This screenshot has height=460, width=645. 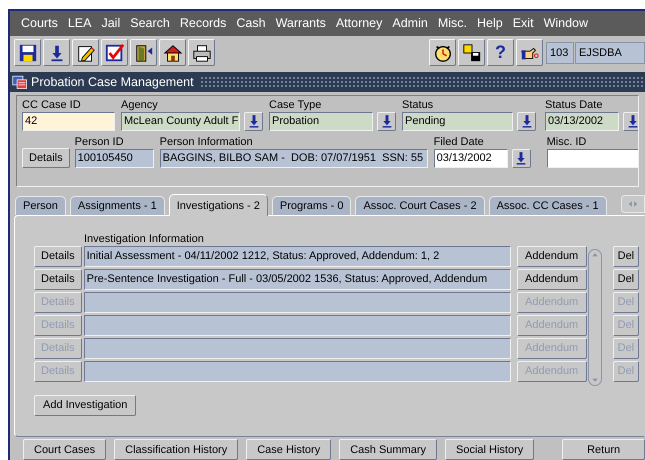 What do you see at coordinates (40, 205) in the screenshot?
I see `tab: Person` at bounding box center [40, 205].